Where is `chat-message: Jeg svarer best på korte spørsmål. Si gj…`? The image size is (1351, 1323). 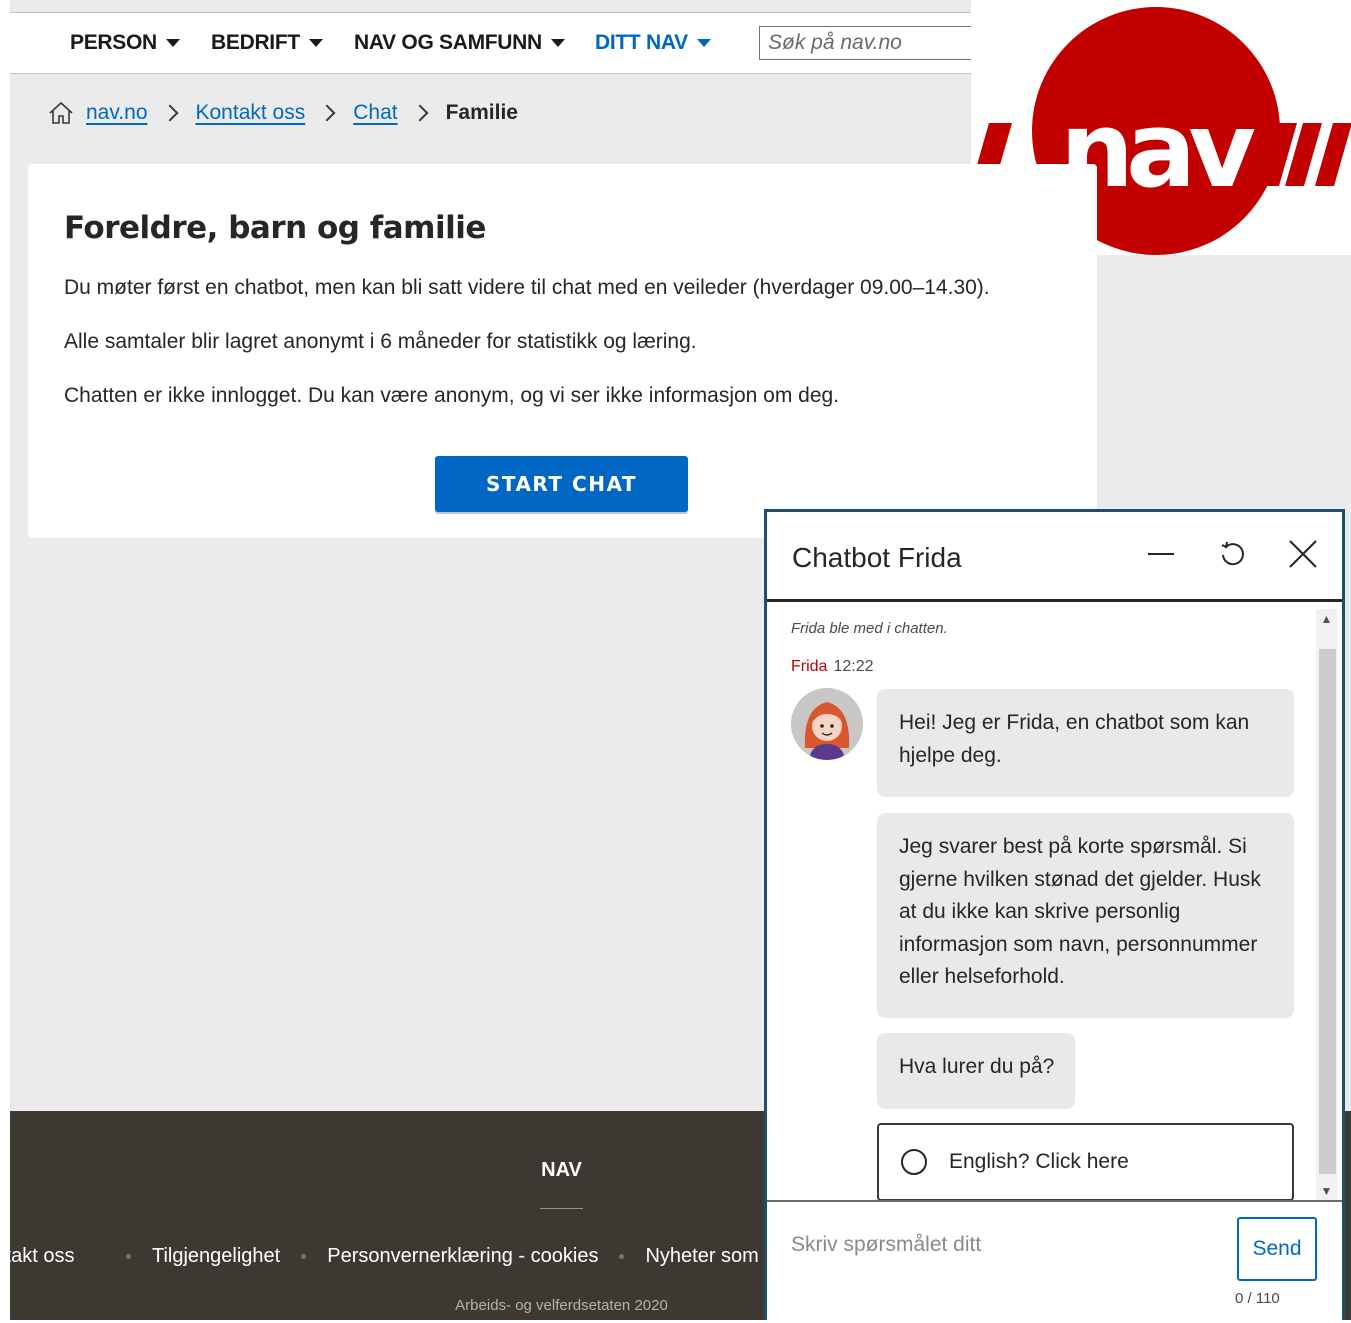 chat-message: Jeg svarer best på korte spørsmål. Si gj… is located at coordinates (1085, 915).